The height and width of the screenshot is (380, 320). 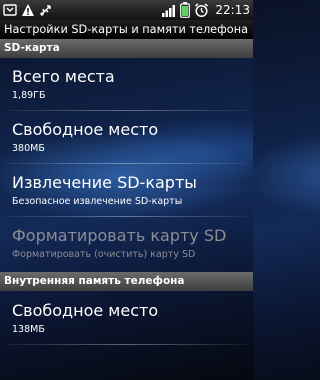 I want to click on item-subtitle: 1,89ГБ, so click(x=29, y=95).